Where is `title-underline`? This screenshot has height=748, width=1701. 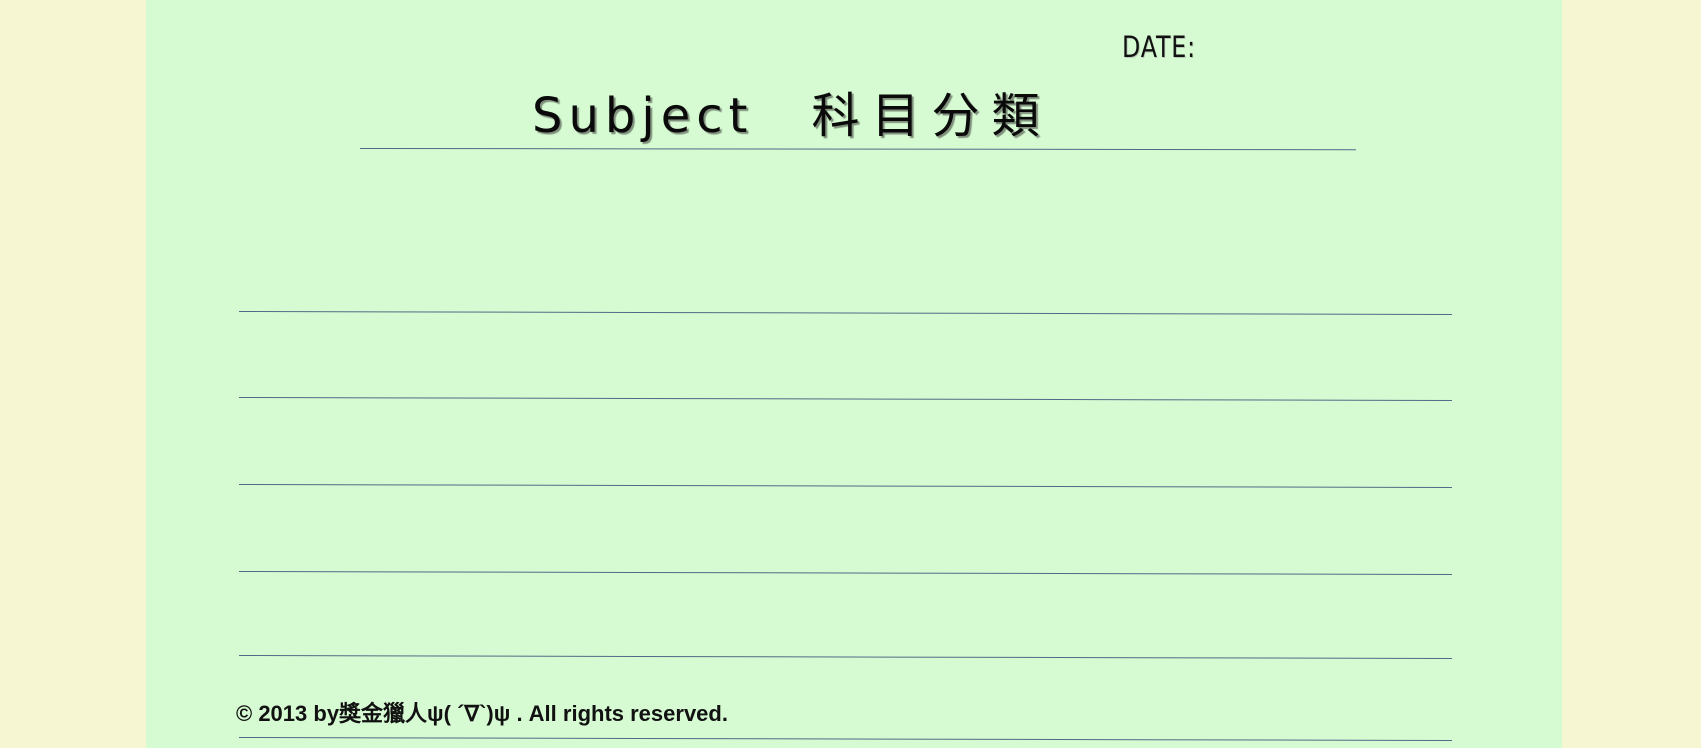 title-underline is located at coordinates (857, 149).